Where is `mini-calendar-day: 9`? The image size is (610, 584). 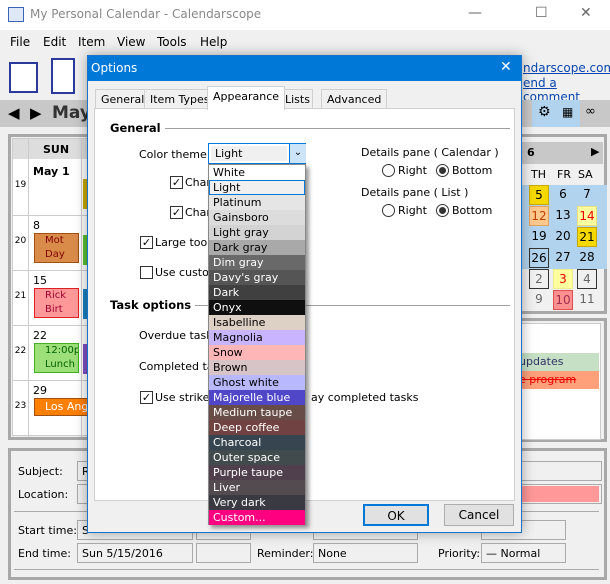 mini-calendar-day: 9 is located at coordinates (539, 300).